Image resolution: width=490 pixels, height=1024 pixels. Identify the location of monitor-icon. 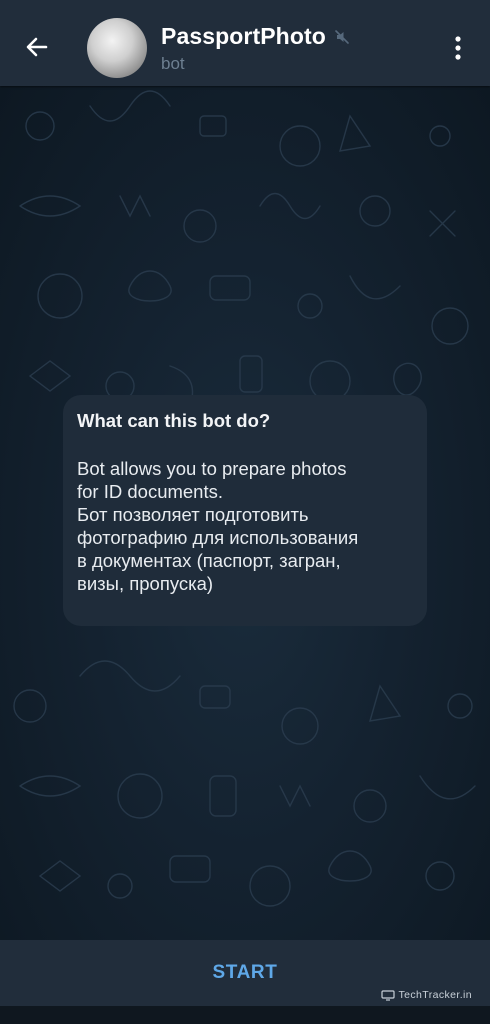
(387, 995).